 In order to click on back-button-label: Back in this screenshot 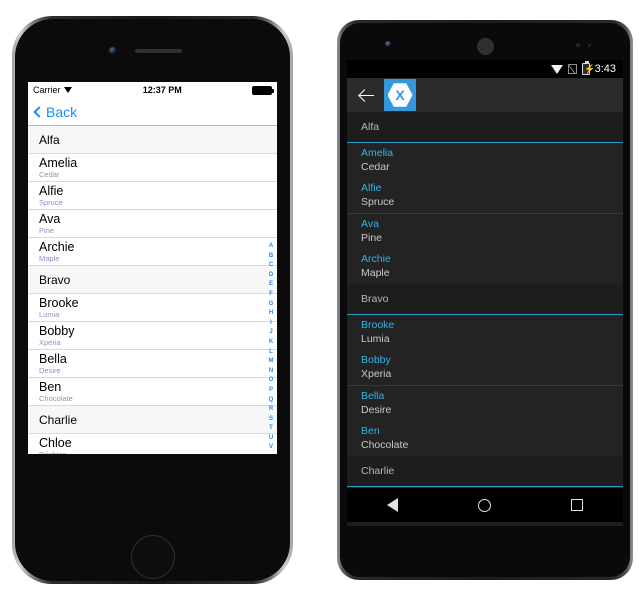, I will do `click(62, 111)`.